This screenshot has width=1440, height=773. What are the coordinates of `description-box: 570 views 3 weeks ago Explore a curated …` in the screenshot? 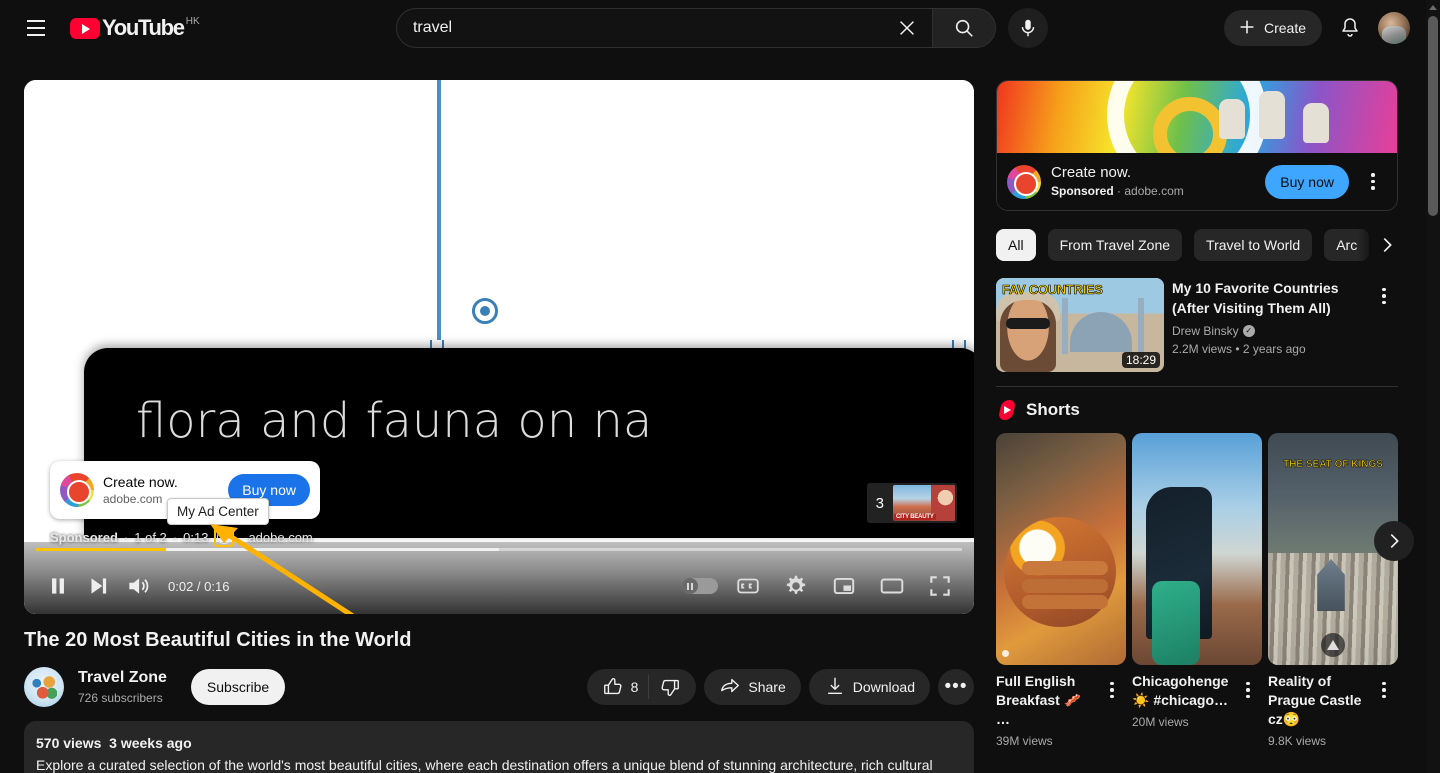 It's located at (499, 747).